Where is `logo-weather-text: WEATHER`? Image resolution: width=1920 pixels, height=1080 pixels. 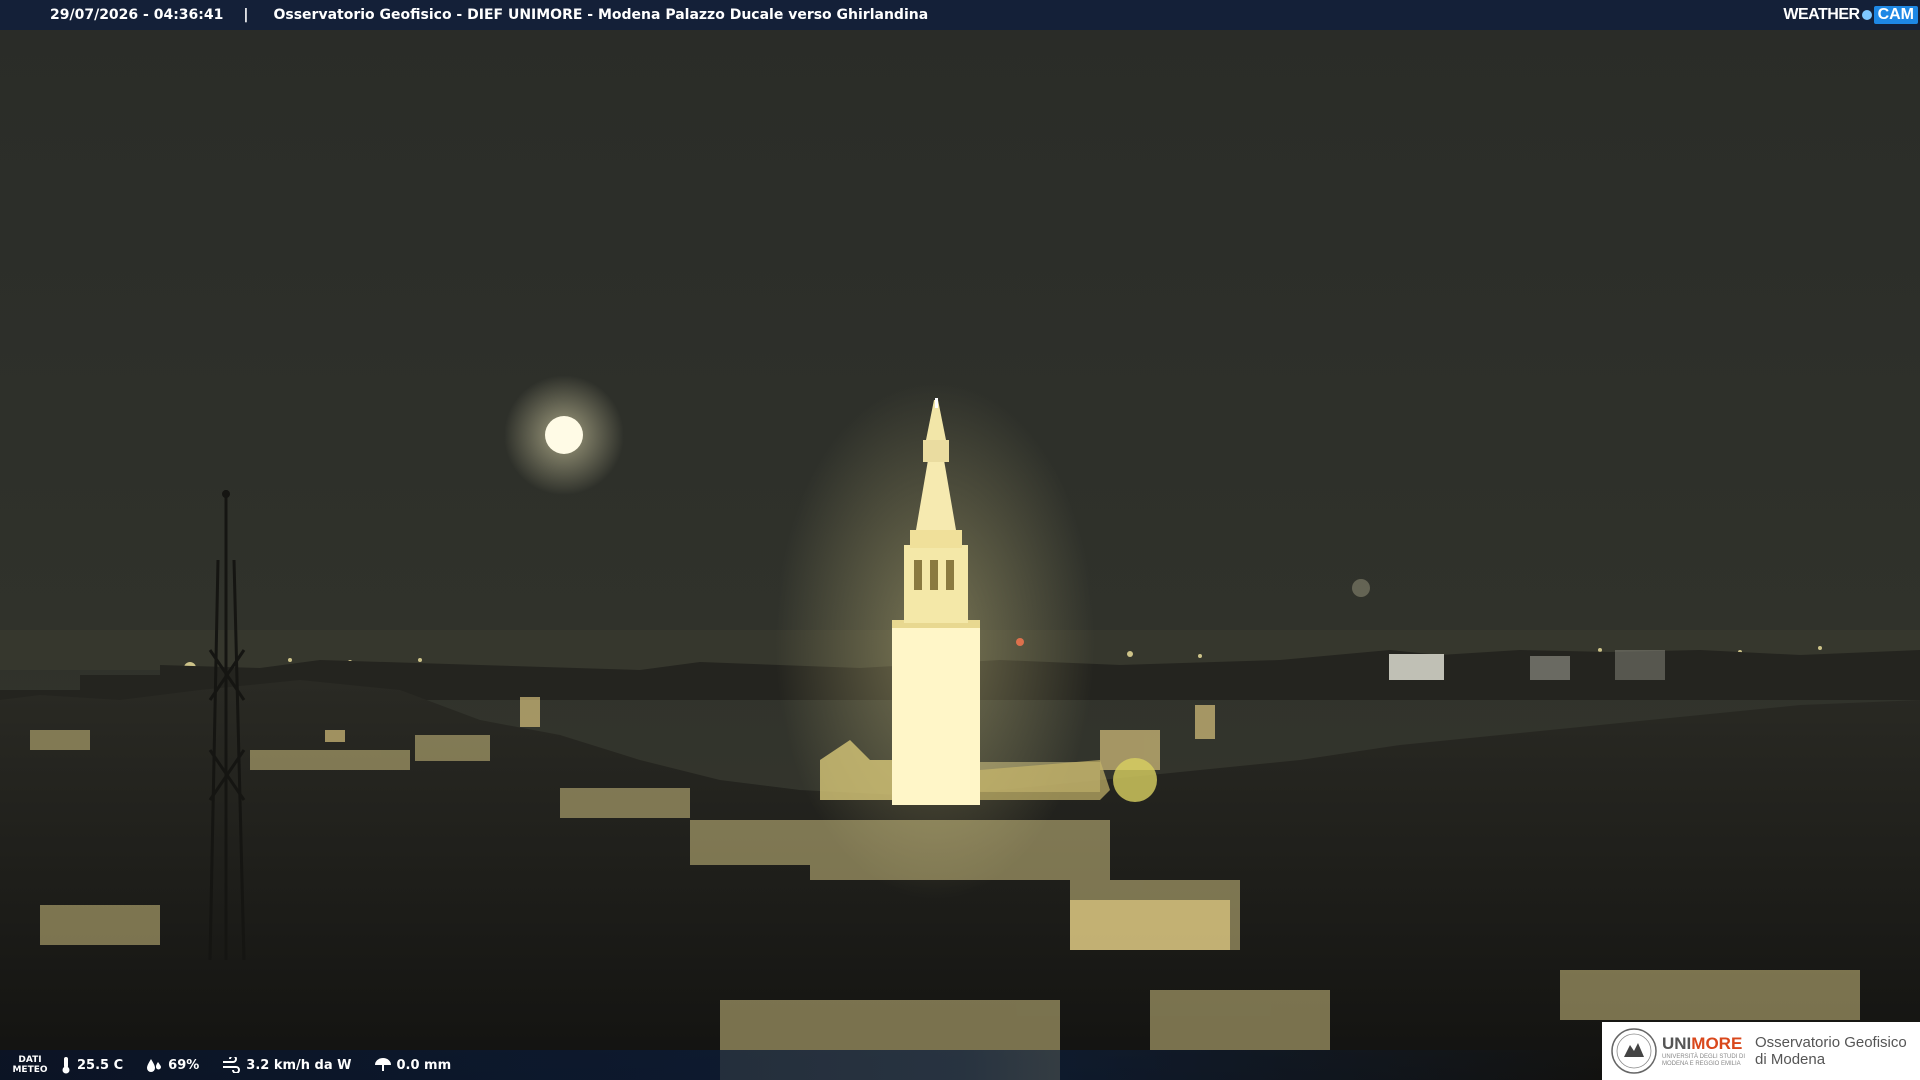
logo-weather-text: WEATHER is located at coordinates (1821, 14).